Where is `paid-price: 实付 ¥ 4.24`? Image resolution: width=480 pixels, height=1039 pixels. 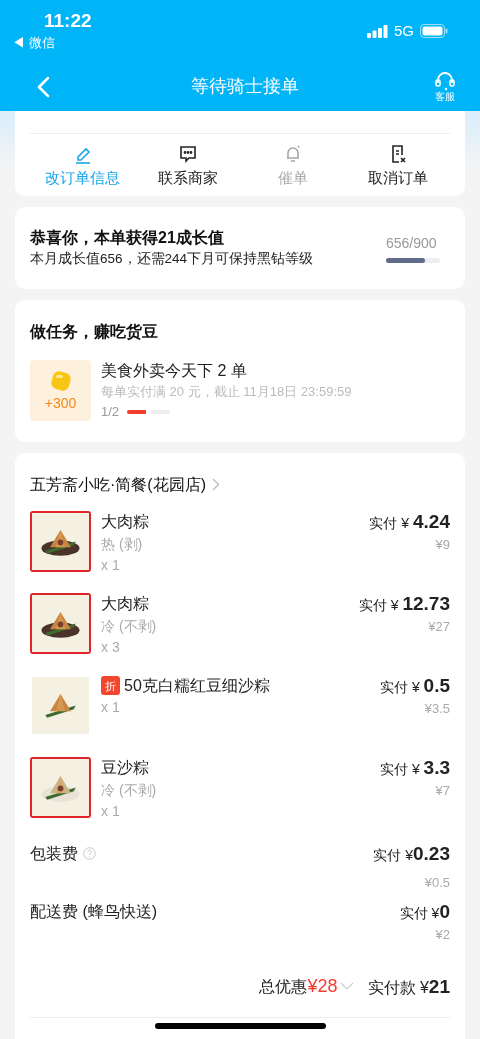
paid-price: 实付 ¥ 4.24 is located at coordinates (409, 522).